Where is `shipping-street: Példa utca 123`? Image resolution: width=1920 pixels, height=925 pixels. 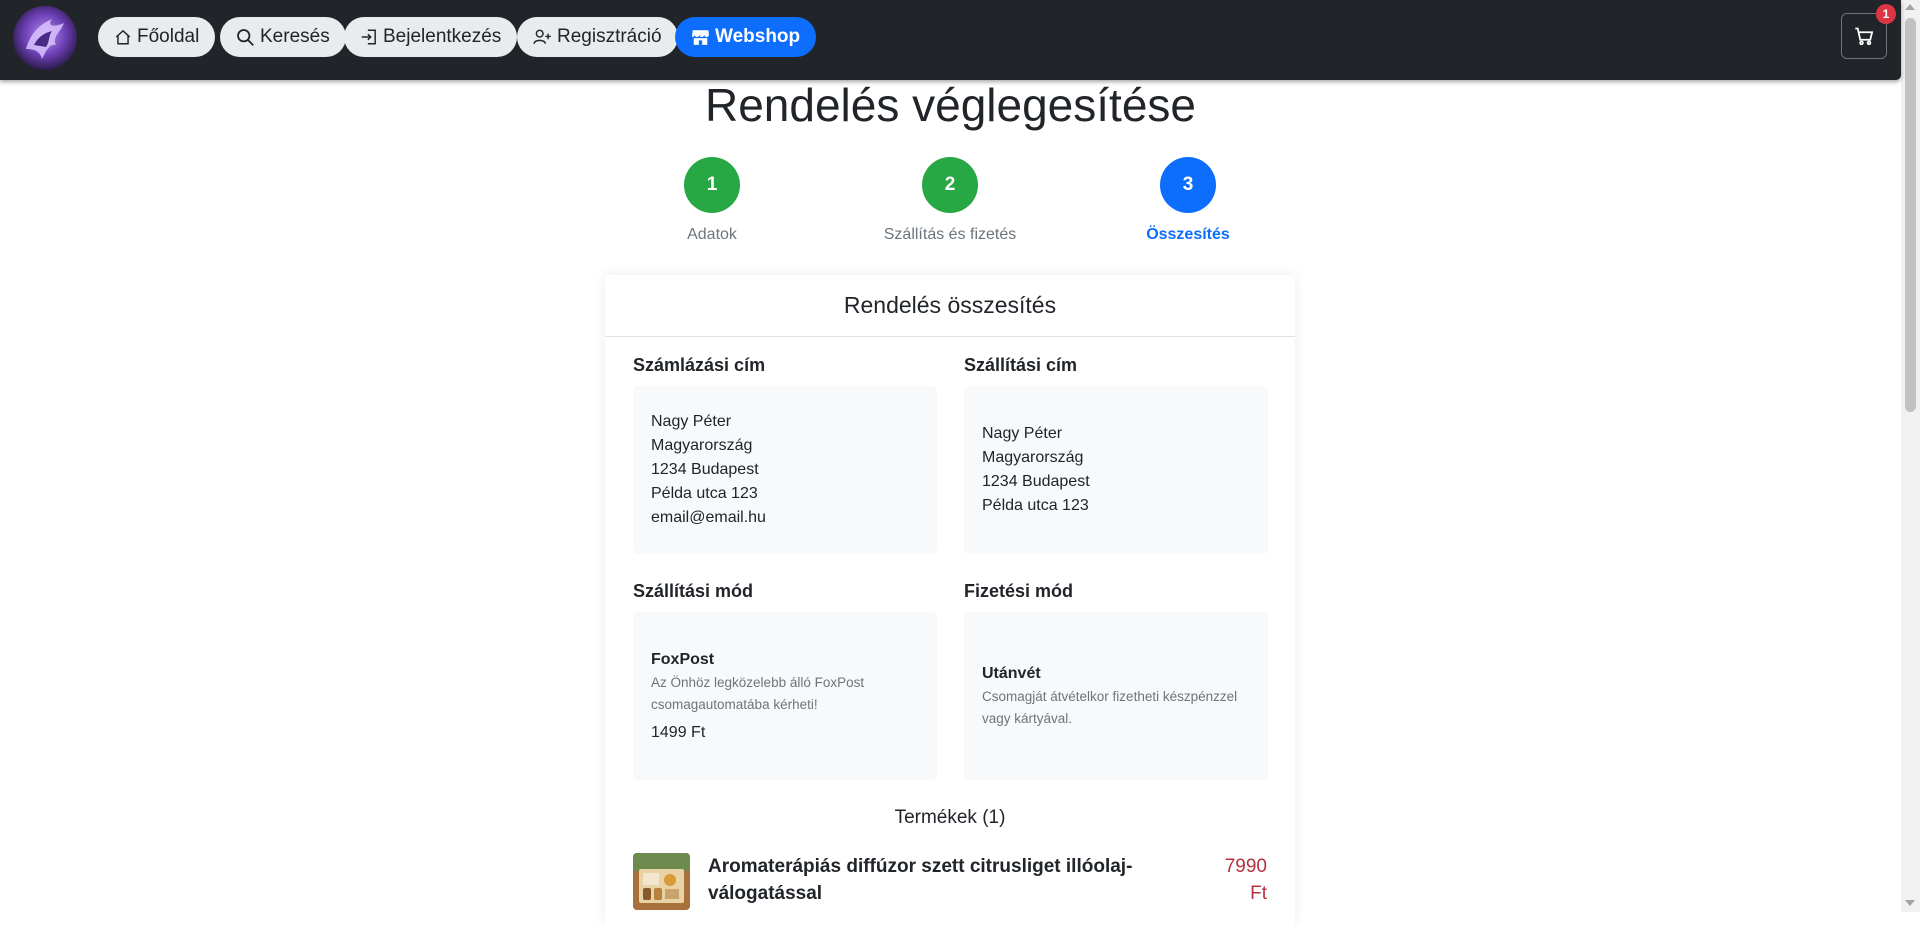 shipping-street: Példa utca 123 is located at coordinates (1035, 505).